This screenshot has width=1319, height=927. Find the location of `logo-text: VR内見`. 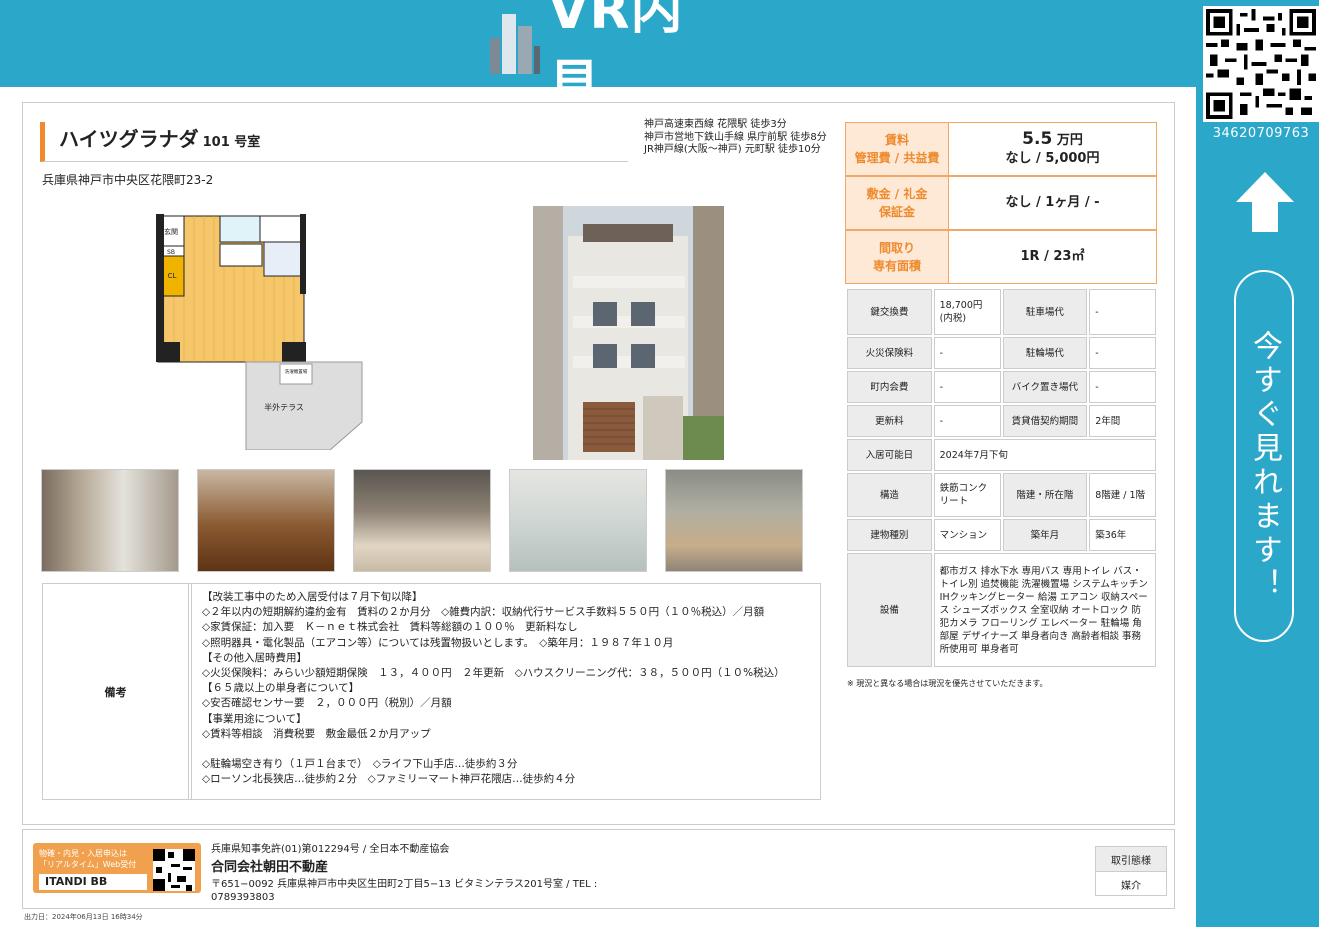

logo-text: VR内見 is located at coordinates (616, 58).